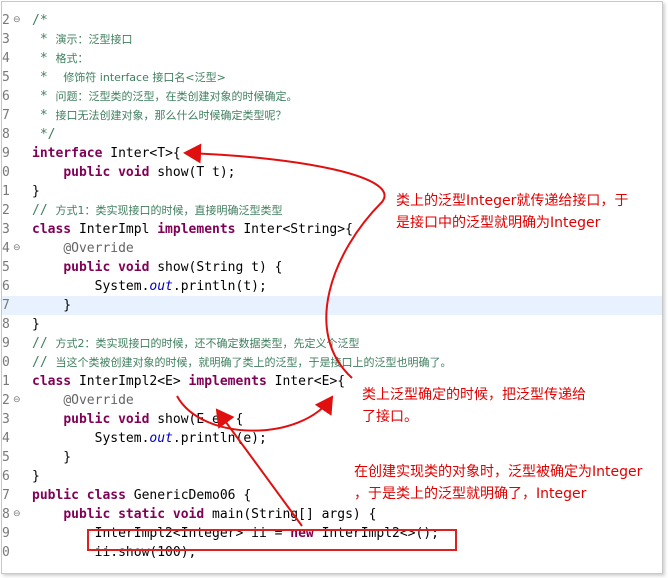  Describe the element at coordinates (474, 395) in the screenshot. I see `note-line: 类上泛型确定的时候，把泛型传递给` at that location.